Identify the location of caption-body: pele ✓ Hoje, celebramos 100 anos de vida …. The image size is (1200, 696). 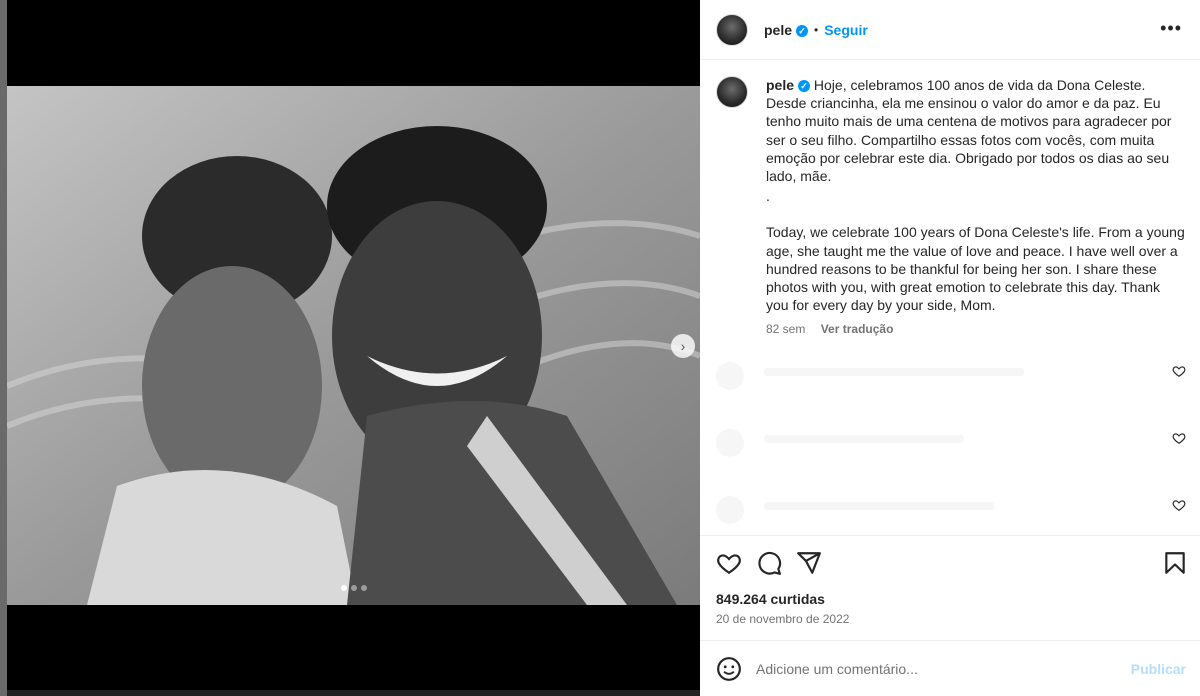
(976, 207).